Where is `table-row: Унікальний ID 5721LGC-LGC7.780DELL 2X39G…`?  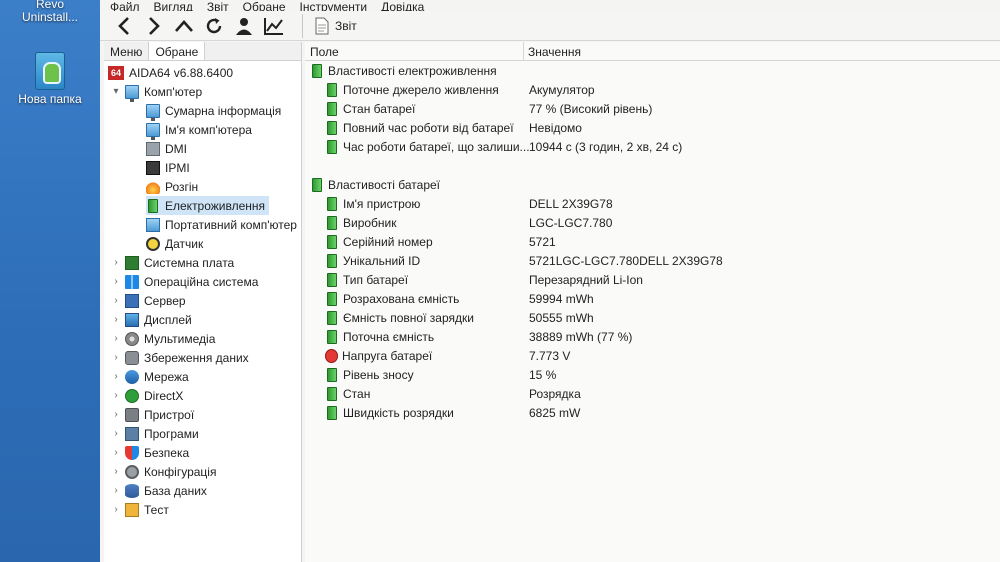
table-row: Унікальний ID 5721LGC-LGC7.780DELL 2X39G… is located at coordinates (650, 261).